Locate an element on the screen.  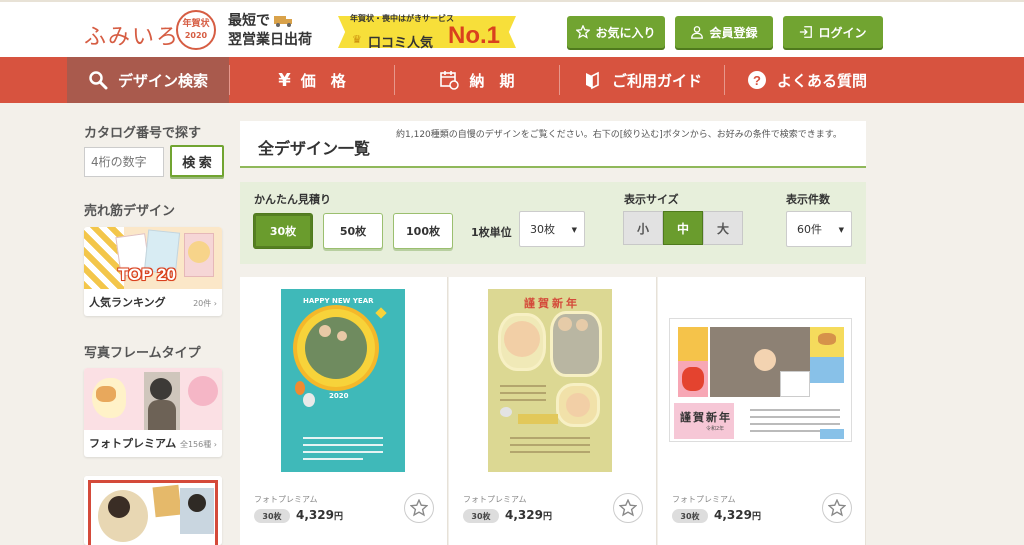
frame-type-heading: 写真フレームタイプ is located at coordinates (142, 353).